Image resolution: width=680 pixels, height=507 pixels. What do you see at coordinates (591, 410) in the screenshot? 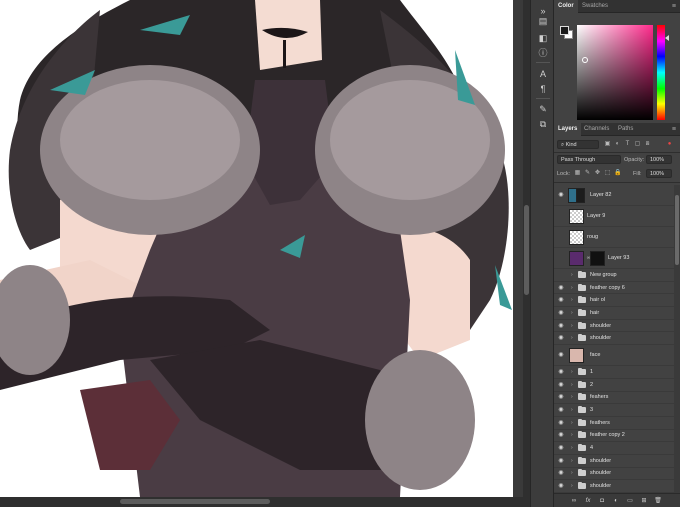
I see `layer-name: 3` at bounding box center [591, 410].